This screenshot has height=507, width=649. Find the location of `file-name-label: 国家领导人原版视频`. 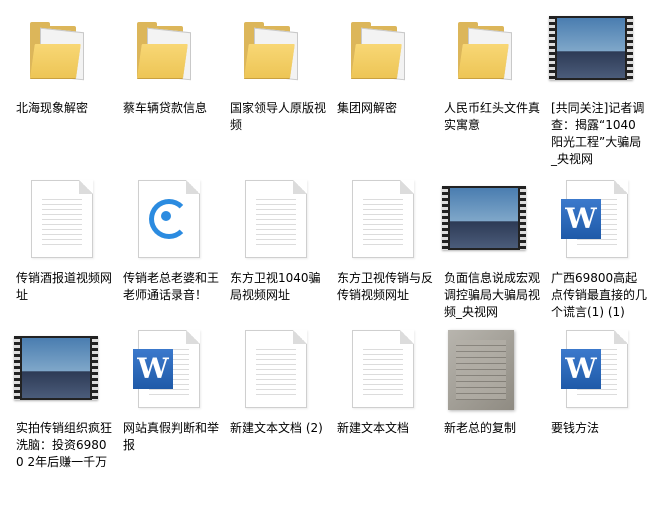

file-name-label: 国家领导人原版视频 is located at coordinates (278, 116).